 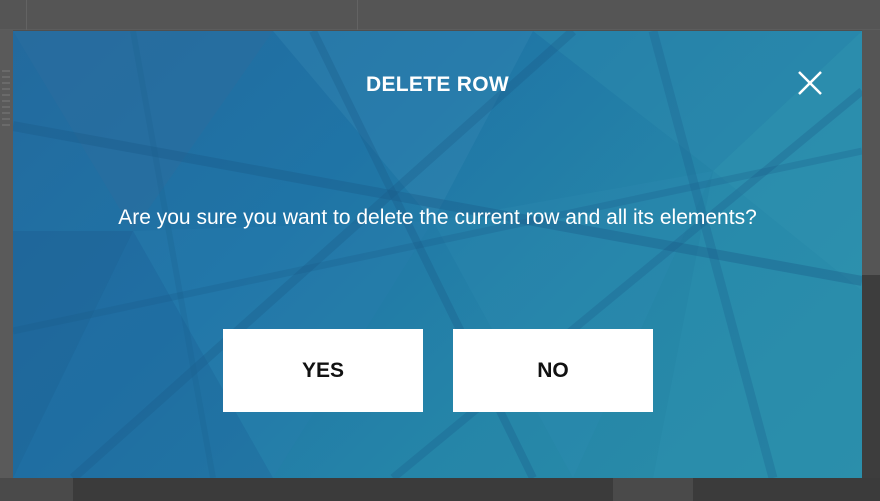 I want to click on no-button: NO, so click(x=553, y=370).